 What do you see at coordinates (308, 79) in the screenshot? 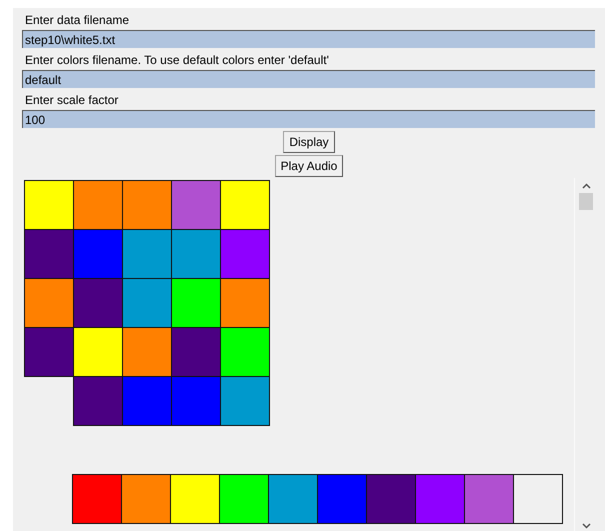
I see `input-field: default` at bounding box center [308, 79].